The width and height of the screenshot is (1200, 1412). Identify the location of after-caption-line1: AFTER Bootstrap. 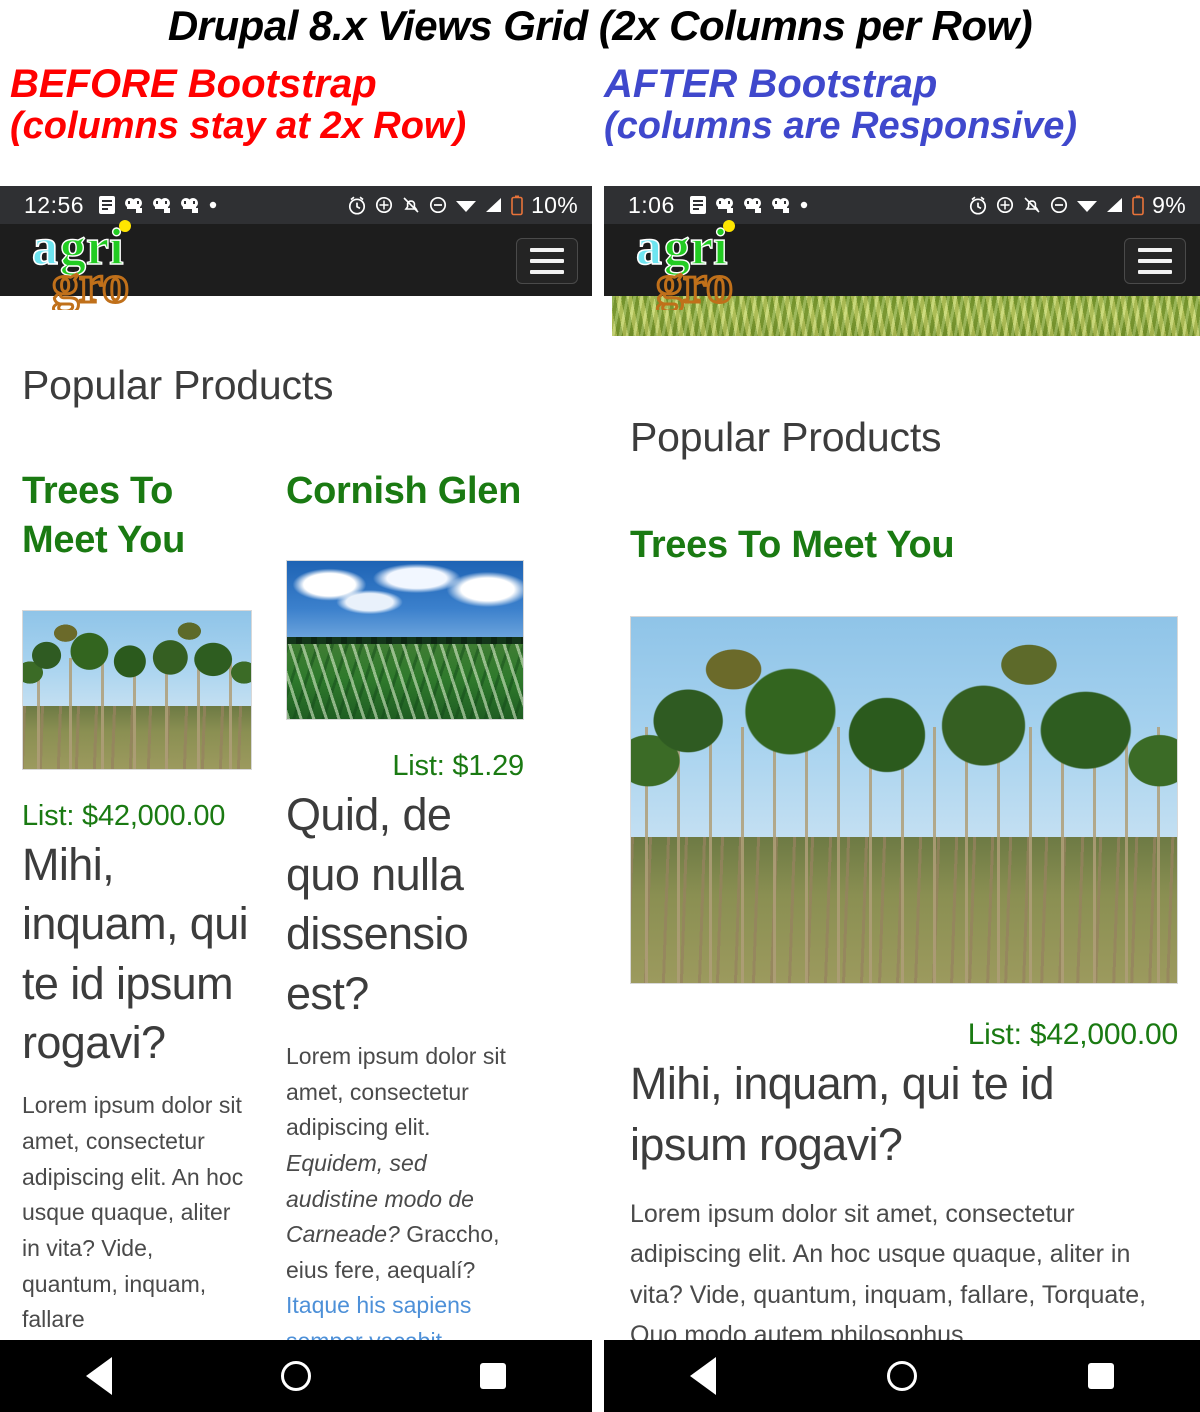
(771, 84).